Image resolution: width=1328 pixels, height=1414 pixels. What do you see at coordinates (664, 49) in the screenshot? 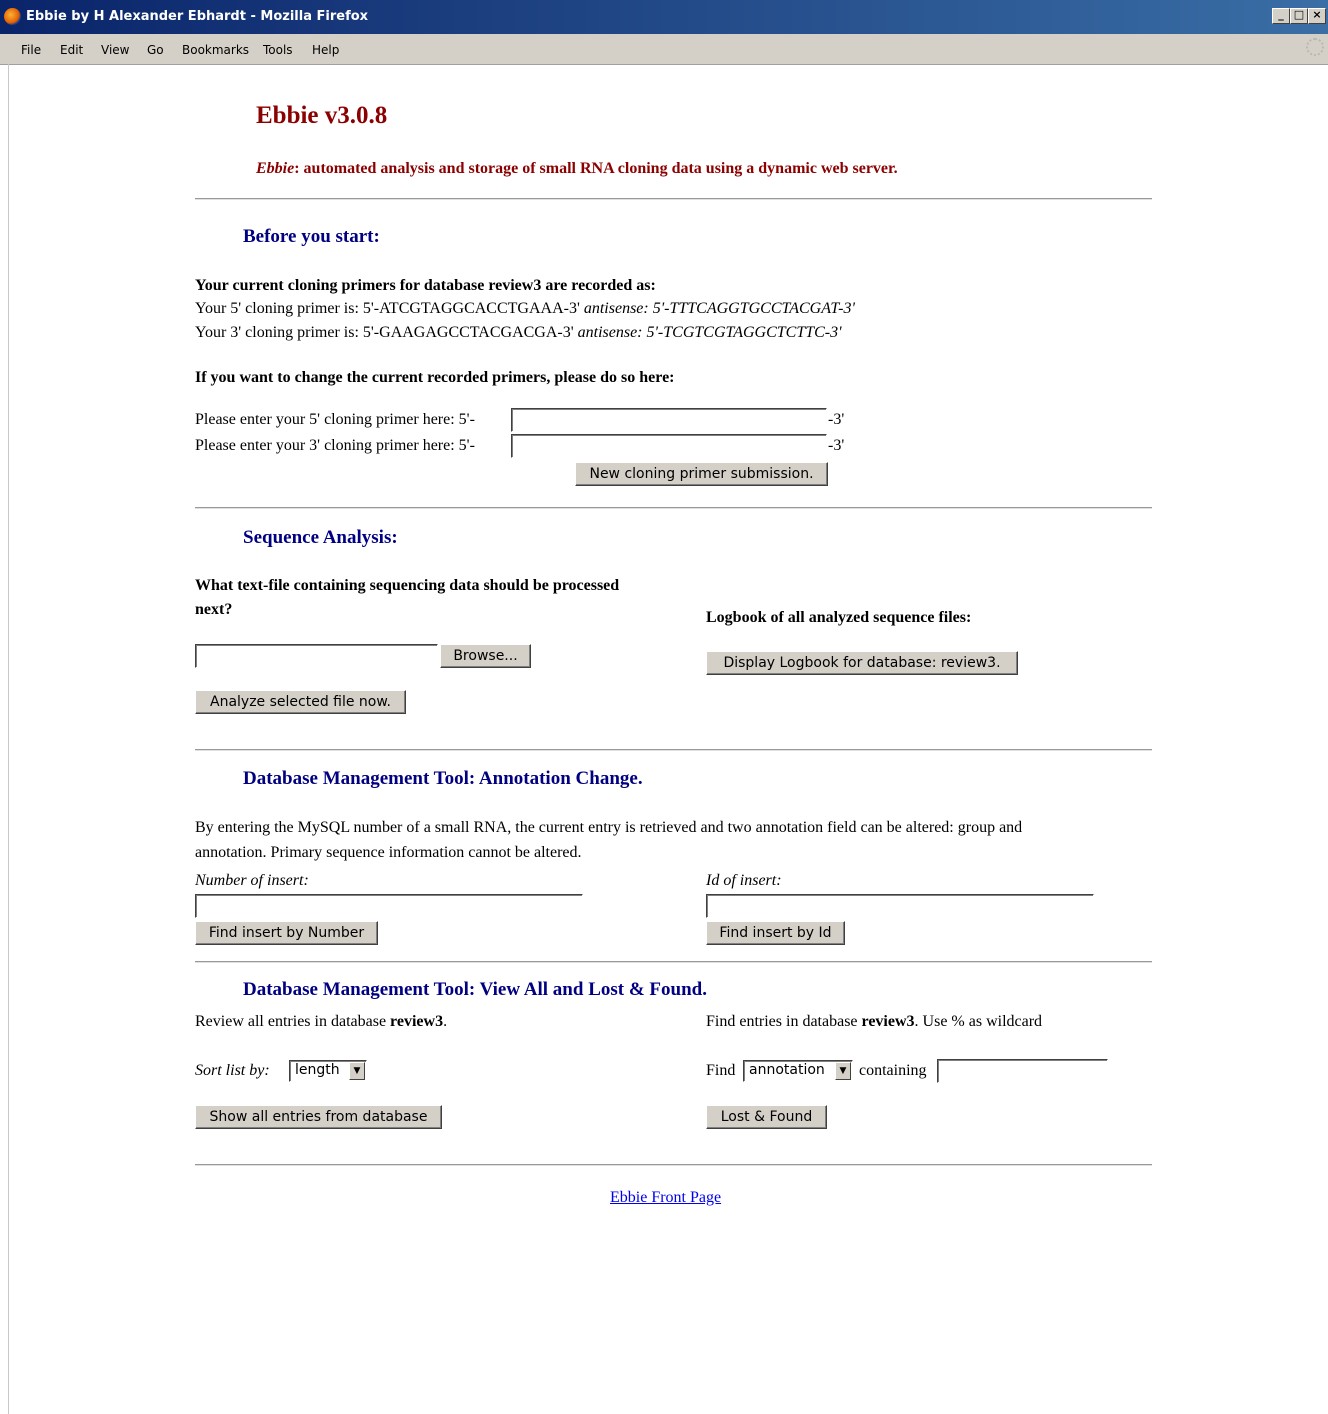
I see `menu-bar: File Edit View Go Bookmarks Tools Help` at bounding box center [664, 49].